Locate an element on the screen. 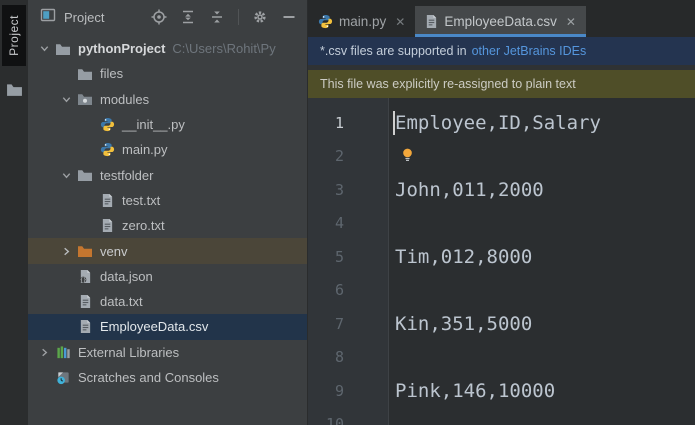 This screenshot has width=695, height=425. tree-item-label: zero.txt is located at coordinates (143, 226).